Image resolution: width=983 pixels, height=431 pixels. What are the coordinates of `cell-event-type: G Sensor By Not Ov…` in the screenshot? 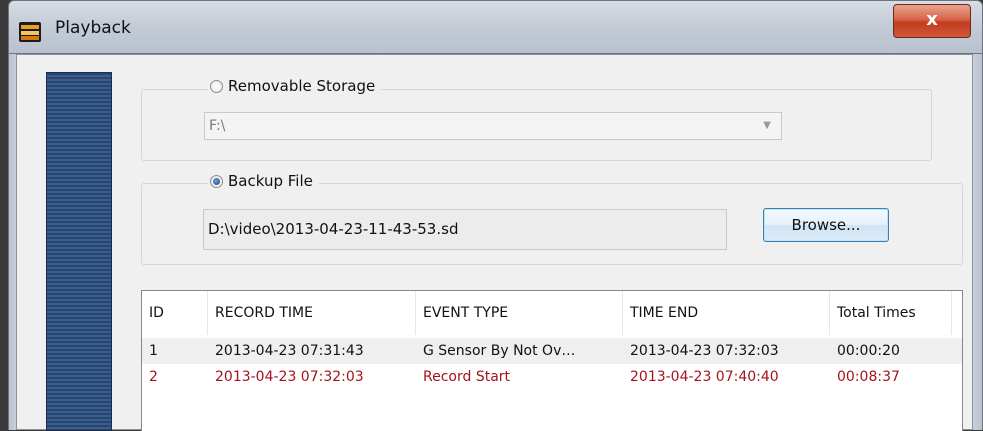 It's located at (499, 351).